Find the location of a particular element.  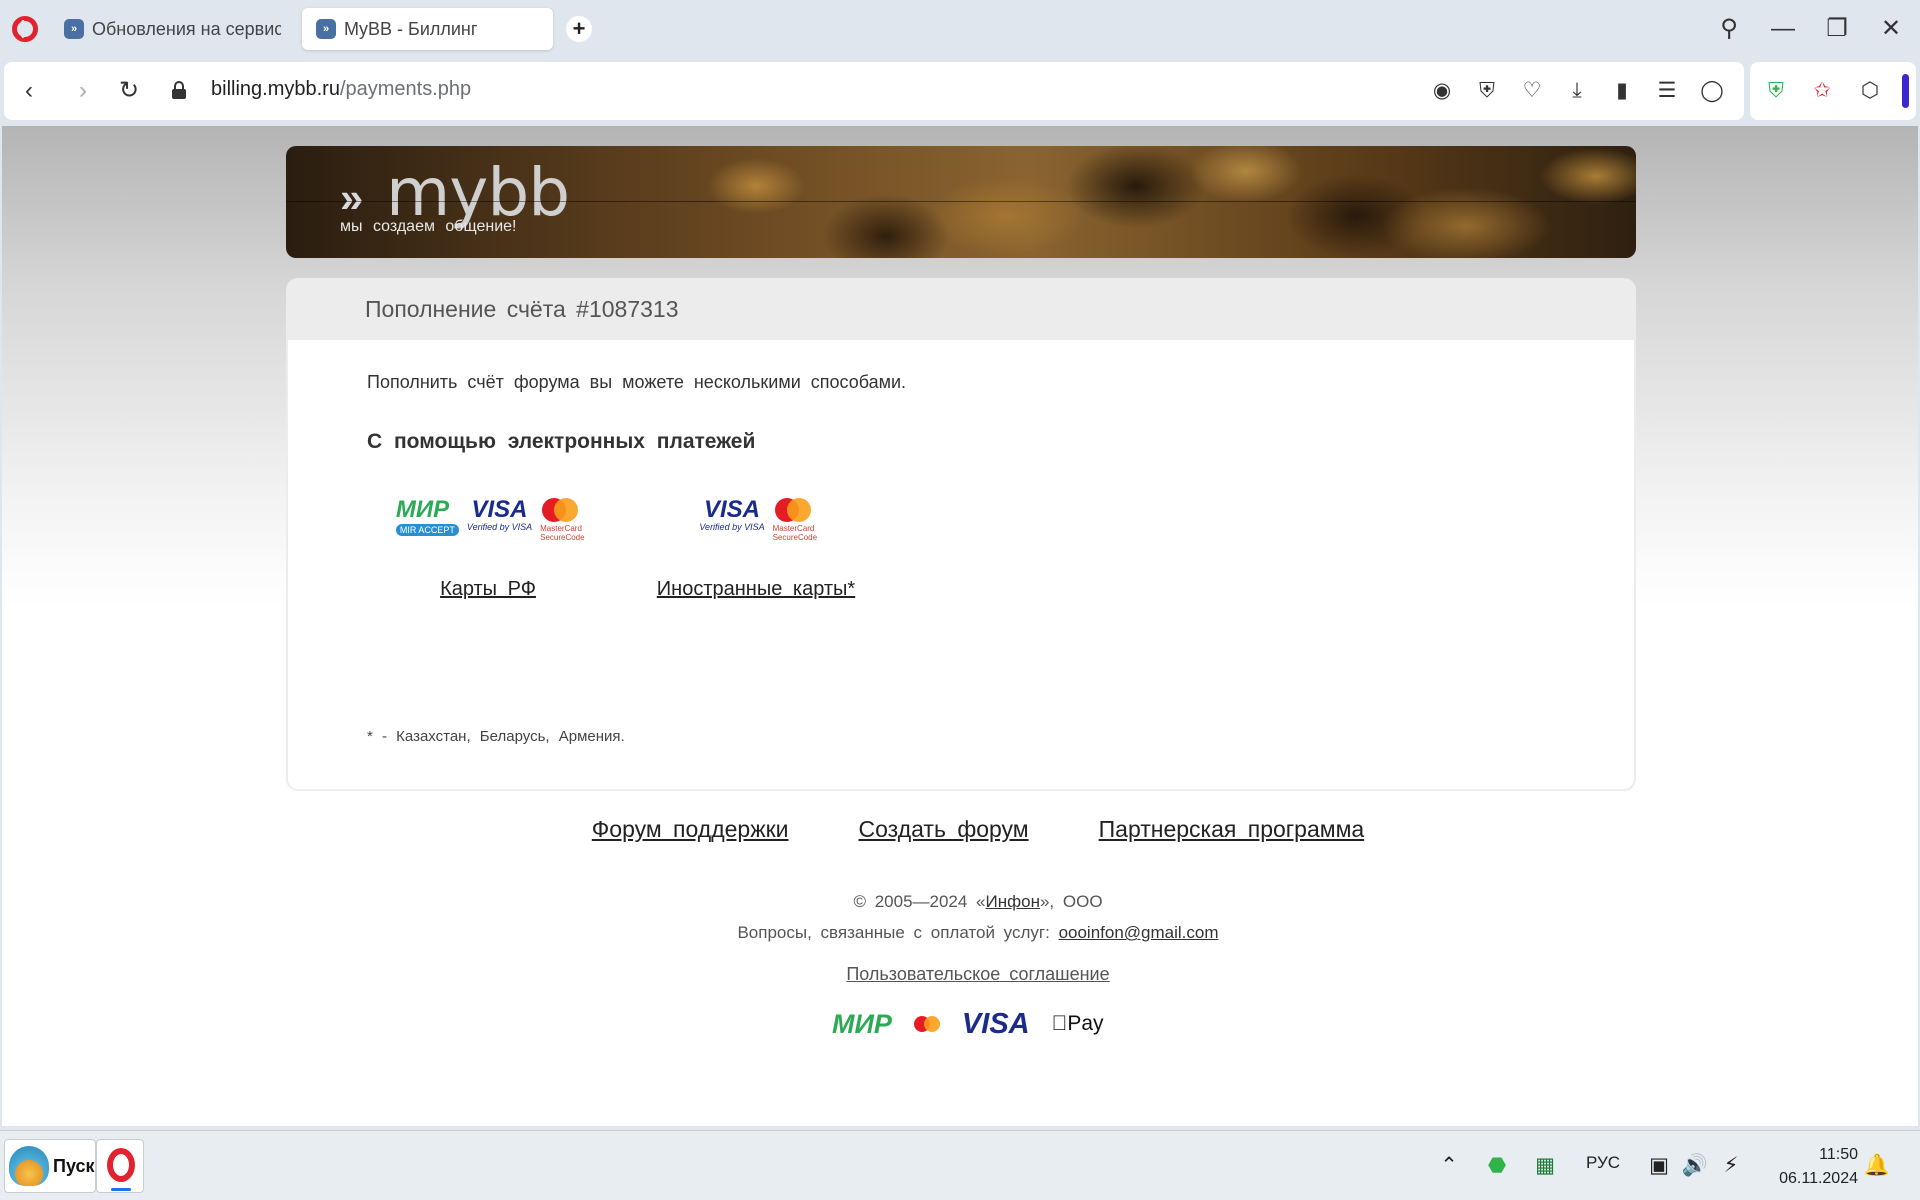

taskbar: Пуск ⌃ ⬣ ▦ РУС ▣ 🔊 ⚡ 11:50 06.11.2024 🔔 is located at coordinates (960, 1165).